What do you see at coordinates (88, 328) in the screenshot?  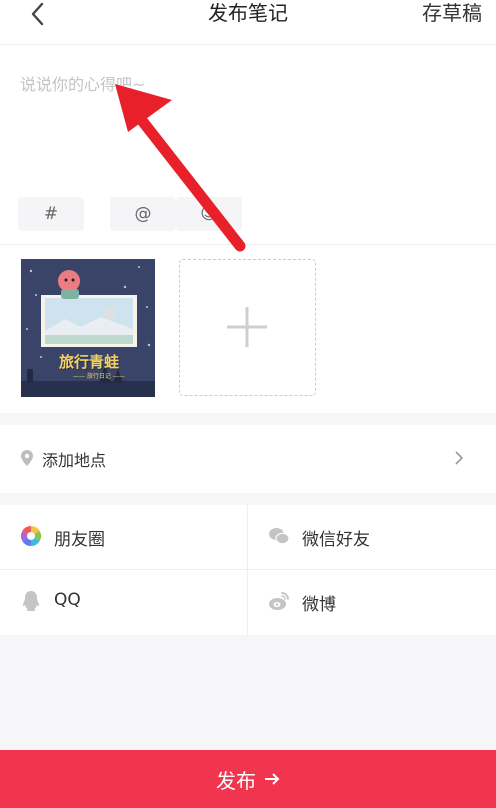 I see `image-thumbnail: 旅行青蛙 —— 旅行日记 ——` at bounding box center [88, 328].